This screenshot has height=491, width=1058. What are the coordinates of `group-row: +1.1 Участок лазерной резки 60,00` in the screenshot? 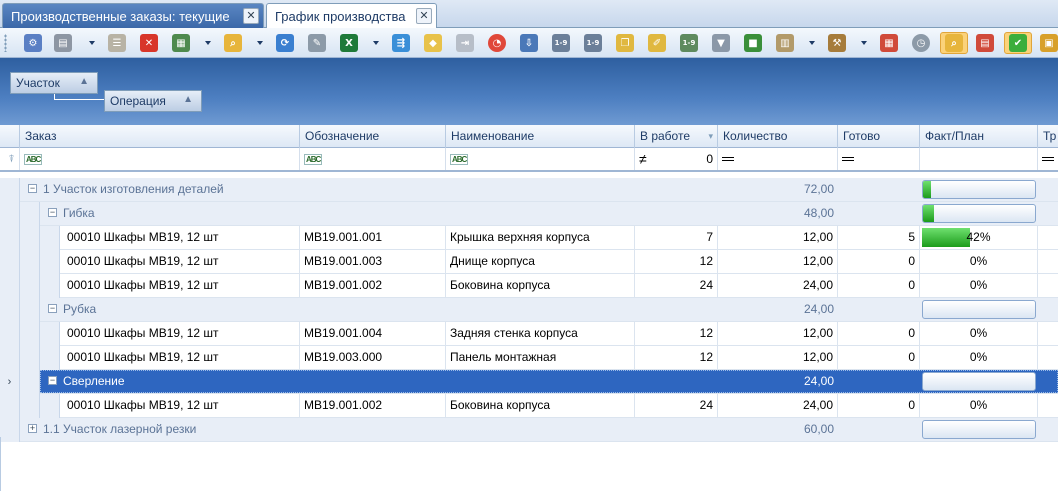 It's located at (529, 430).